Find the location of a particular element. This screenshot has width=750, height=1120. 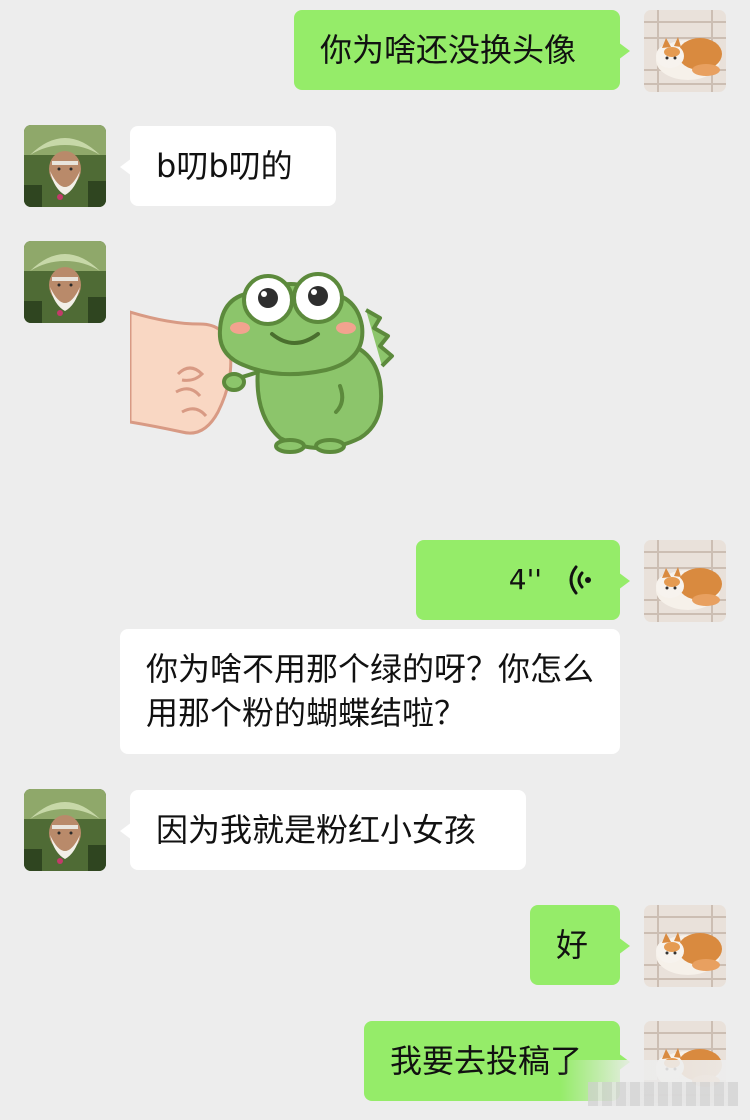

message-text: 你为啥还没换头像 is located at coordinates (448, 50).